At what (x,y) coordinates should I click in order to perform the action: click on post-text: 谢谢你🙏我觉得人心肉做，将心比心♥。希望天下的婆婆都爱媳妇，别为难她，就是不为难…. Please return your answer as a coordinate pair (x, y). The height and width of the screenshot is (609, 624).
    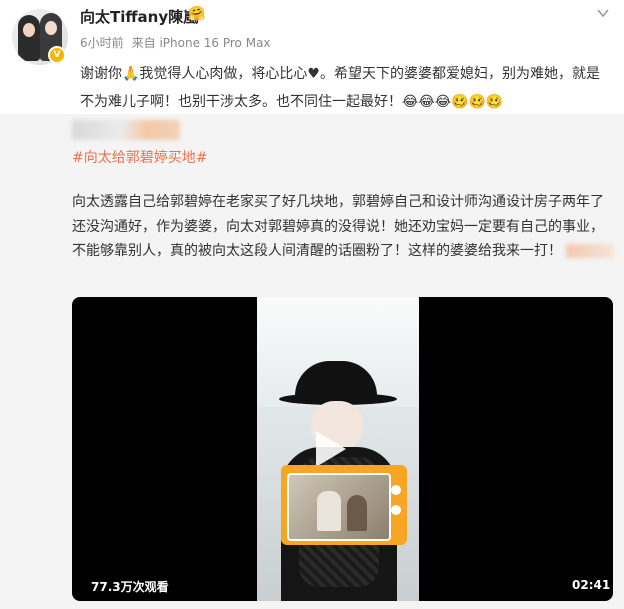
    Looking at the image, I should click on (340, 88).